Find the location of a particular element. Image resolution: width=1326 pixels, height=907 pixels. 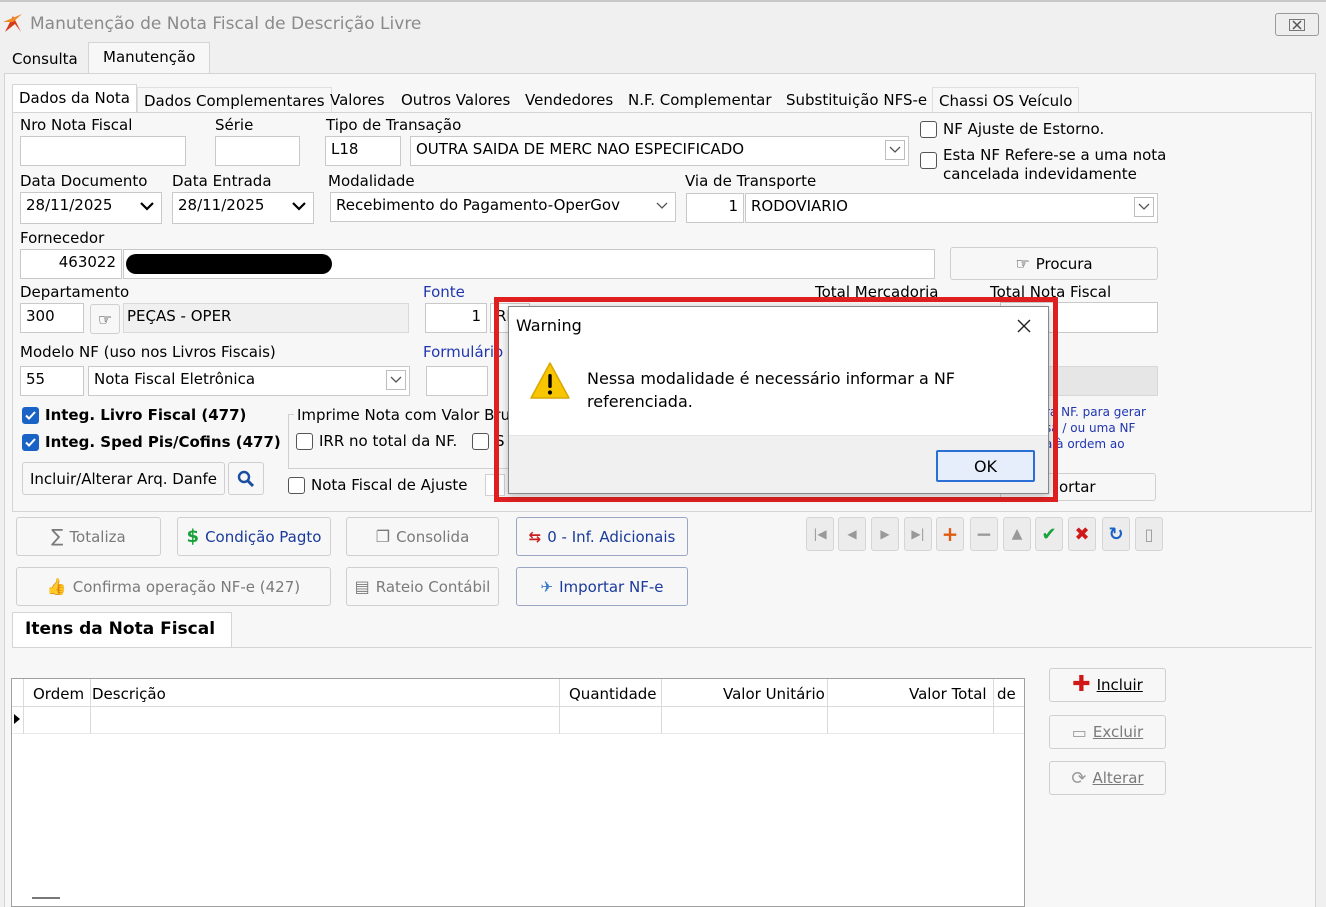

procura-button: ☞ Procura is located at coordinates (1054, 263).